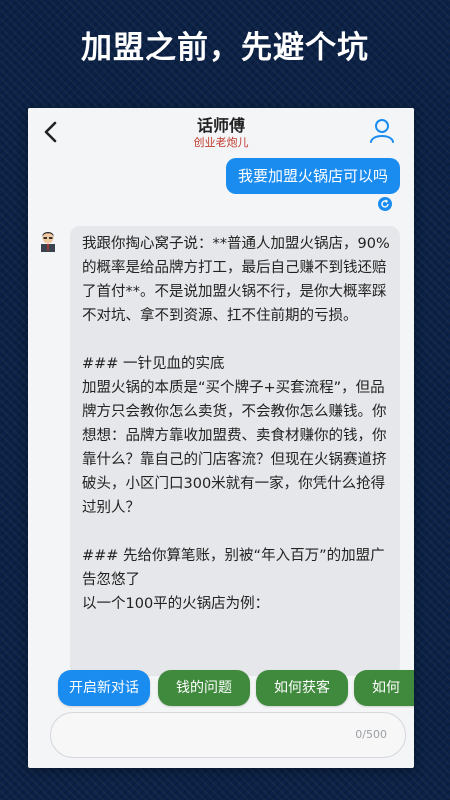  I want to click on user-profile-icon, so click(382, 130).